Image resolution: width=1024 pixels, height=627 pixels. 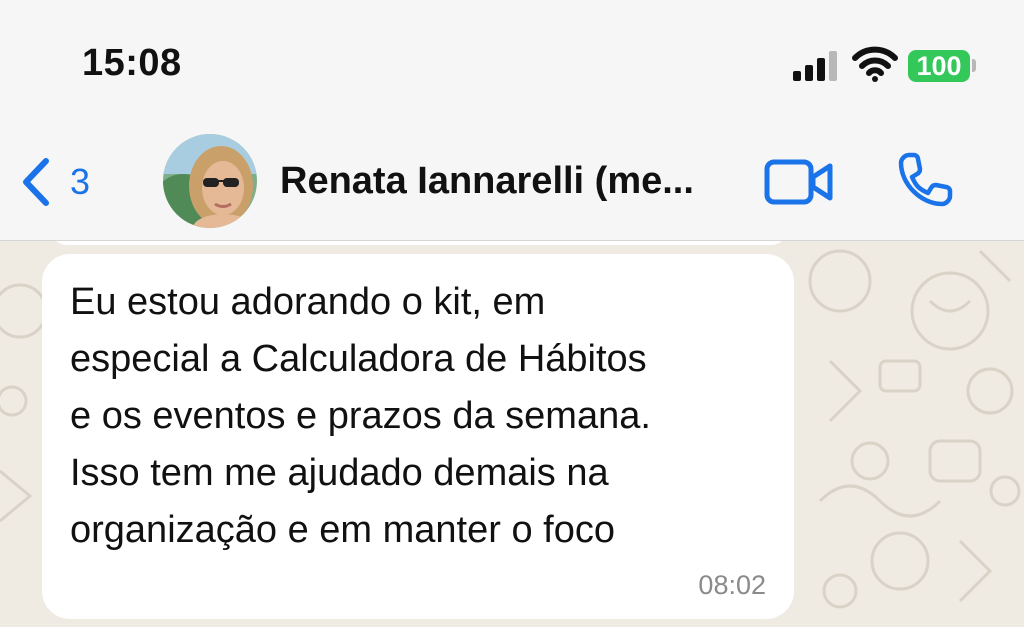 What do you see at coordinates (925, 180) in the screenshot?
I see `phone-icon` at bounding box center [925, 180].